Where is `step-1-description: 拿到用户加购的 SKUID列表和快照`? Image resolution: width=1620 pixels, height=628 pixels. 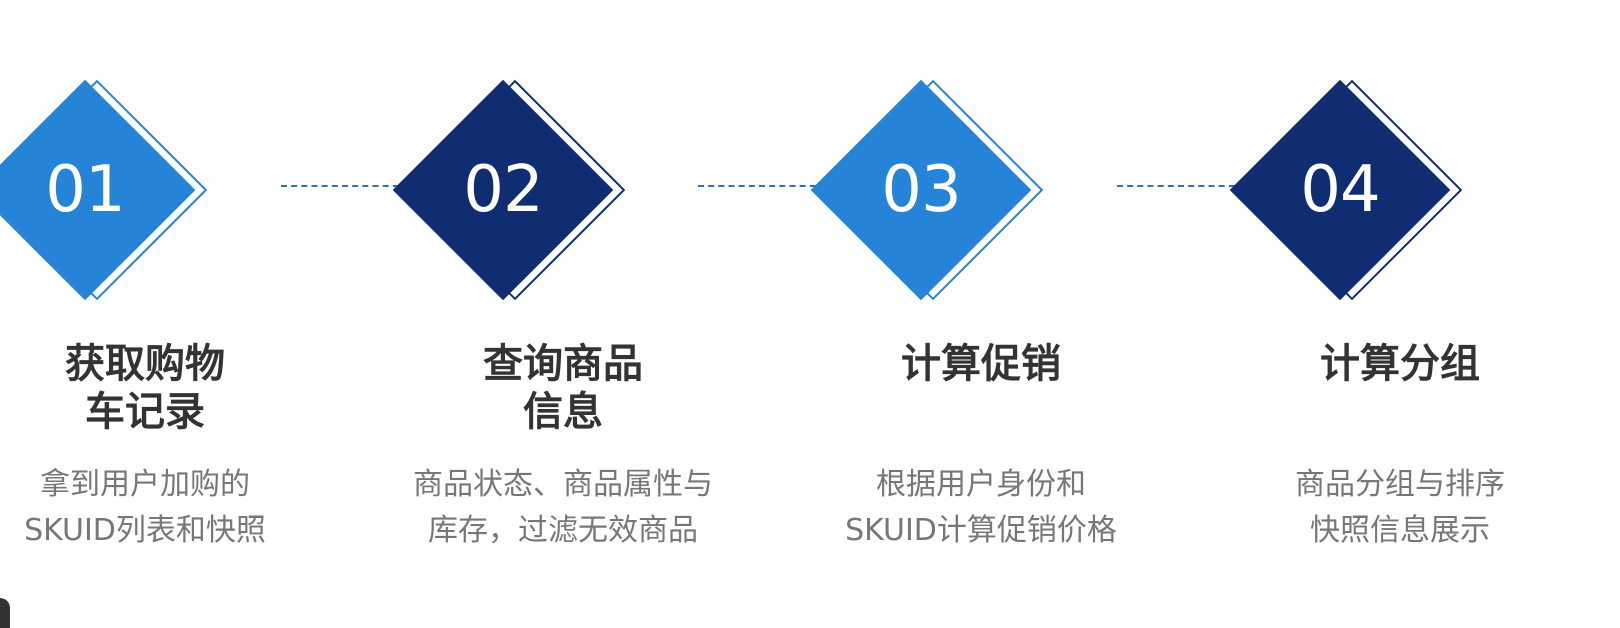 step-1-description: 拿到用户加购的 SKUID列表和快照 is located at coordinates (145, 507).